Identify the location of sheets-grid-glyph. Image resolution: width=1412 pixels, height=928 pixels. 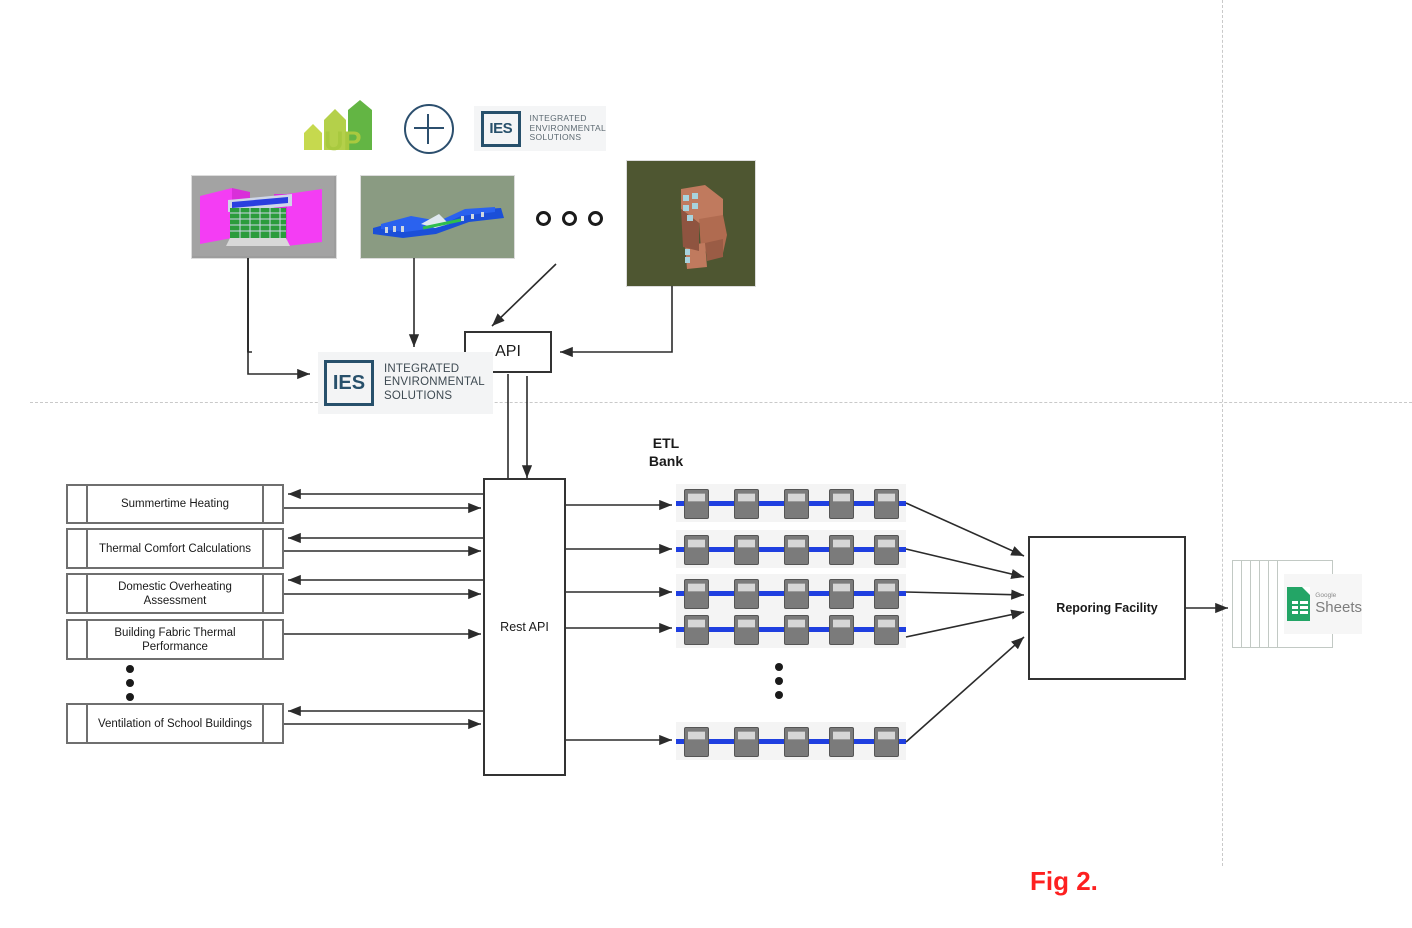
(1300, 606).